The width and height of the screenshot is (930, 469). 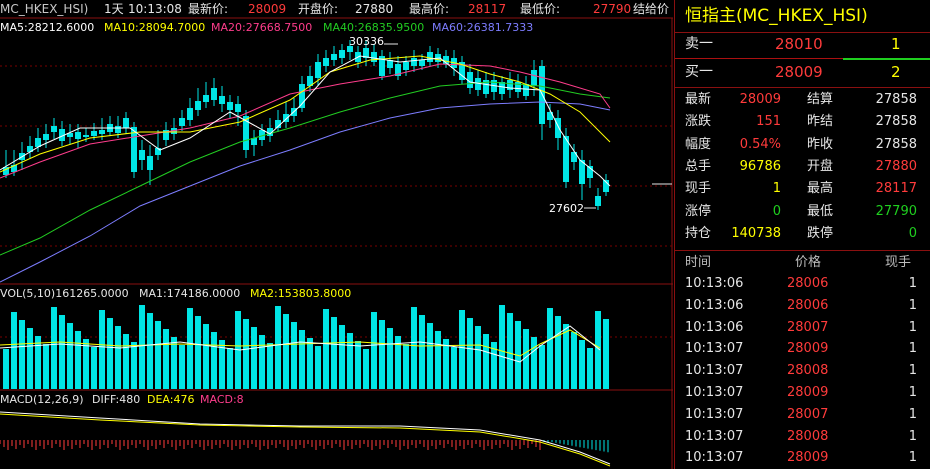 What do you see at coordinates (820, 189) in the screenshot?
I see `stats-label: 最高` at bounding box center [820, 189].